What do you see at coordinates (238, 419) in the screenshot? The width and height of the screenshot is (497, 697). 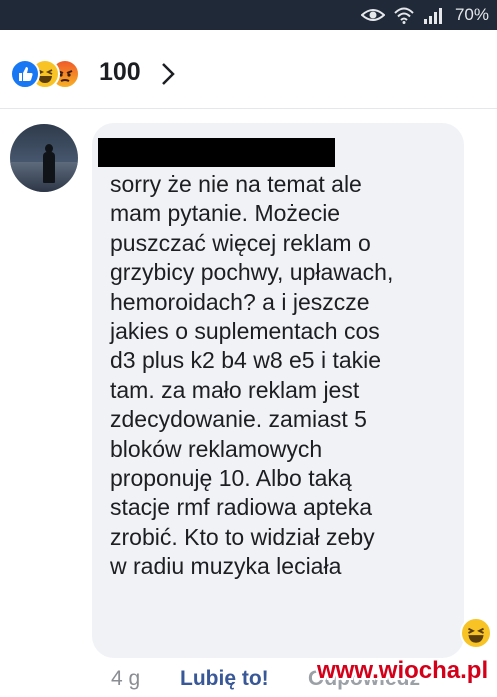 I see `comment-line: zdecydowanie. zamiast 5` at bounding box center [238, 419].